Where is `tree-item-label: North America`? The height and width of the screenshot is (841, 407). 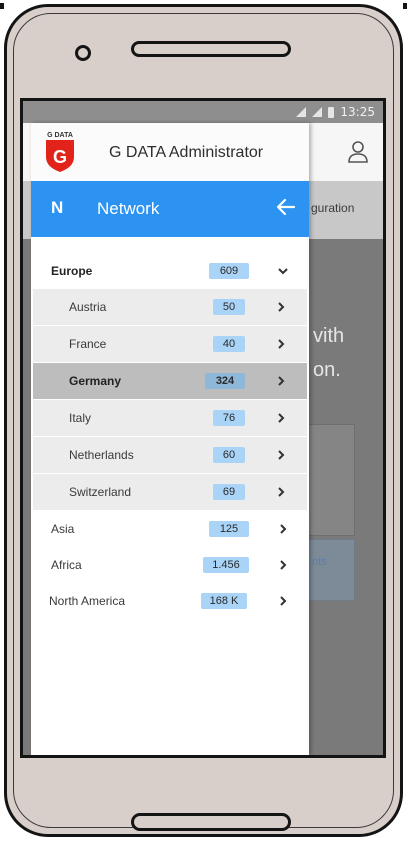 tree-item-label: North America is located at coordinates (87, 601).